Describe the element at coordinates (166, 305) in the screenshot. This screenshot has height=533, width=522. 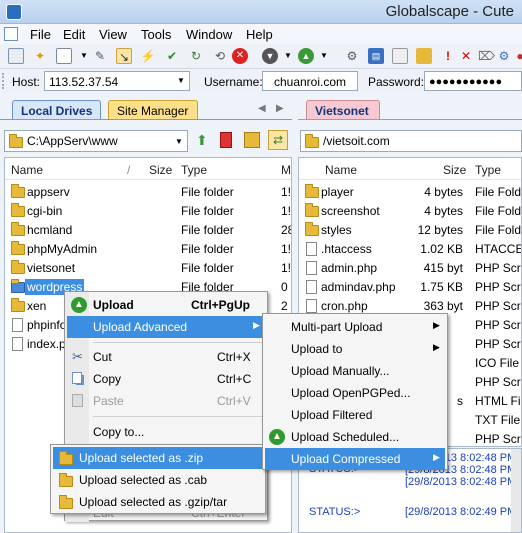
I see `menu-item-upload: ▲ Upload Ctrl+PgUp` at that location.